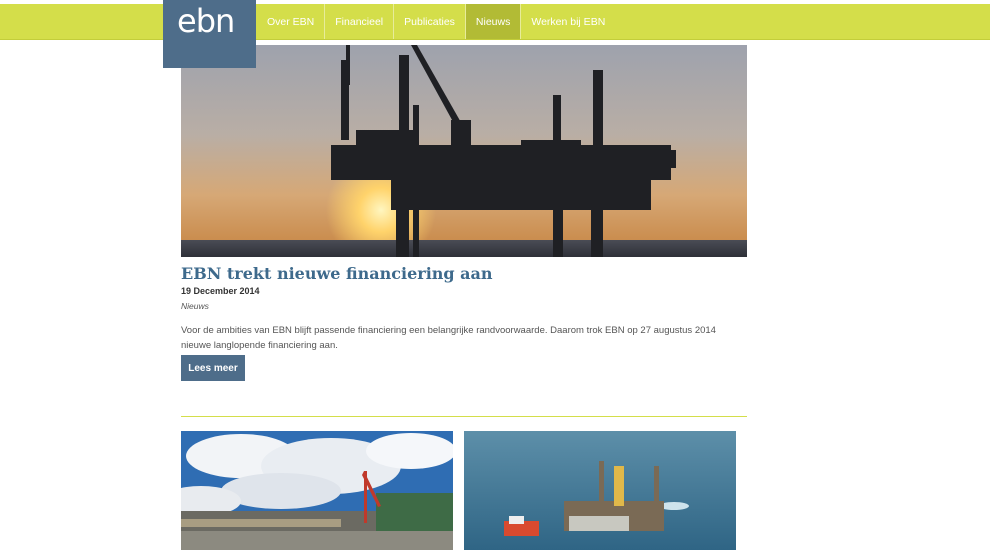  What do you see at coordinates (568, 21) in the screenshot?
I see `nav-item-werken-bij-ebn: Werken bij EBN` at bounding box center [568, 21].